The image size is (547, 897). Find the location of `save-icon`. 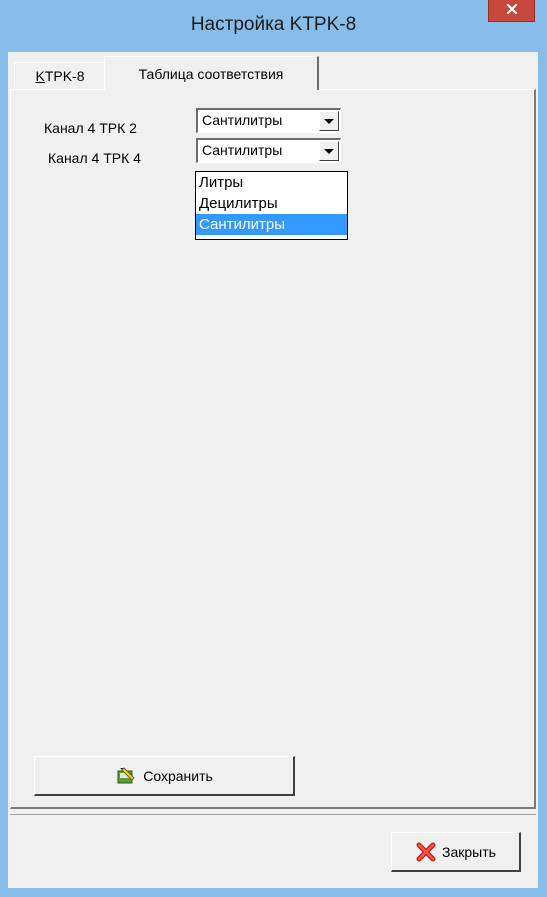

save-icon is located at coordinates (126, 776).